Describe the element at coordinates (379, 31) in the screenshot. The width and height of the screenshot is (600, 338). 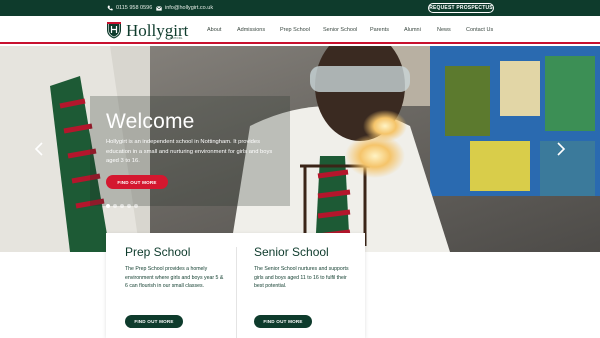
I see `nav-parents: Parents` at that location.